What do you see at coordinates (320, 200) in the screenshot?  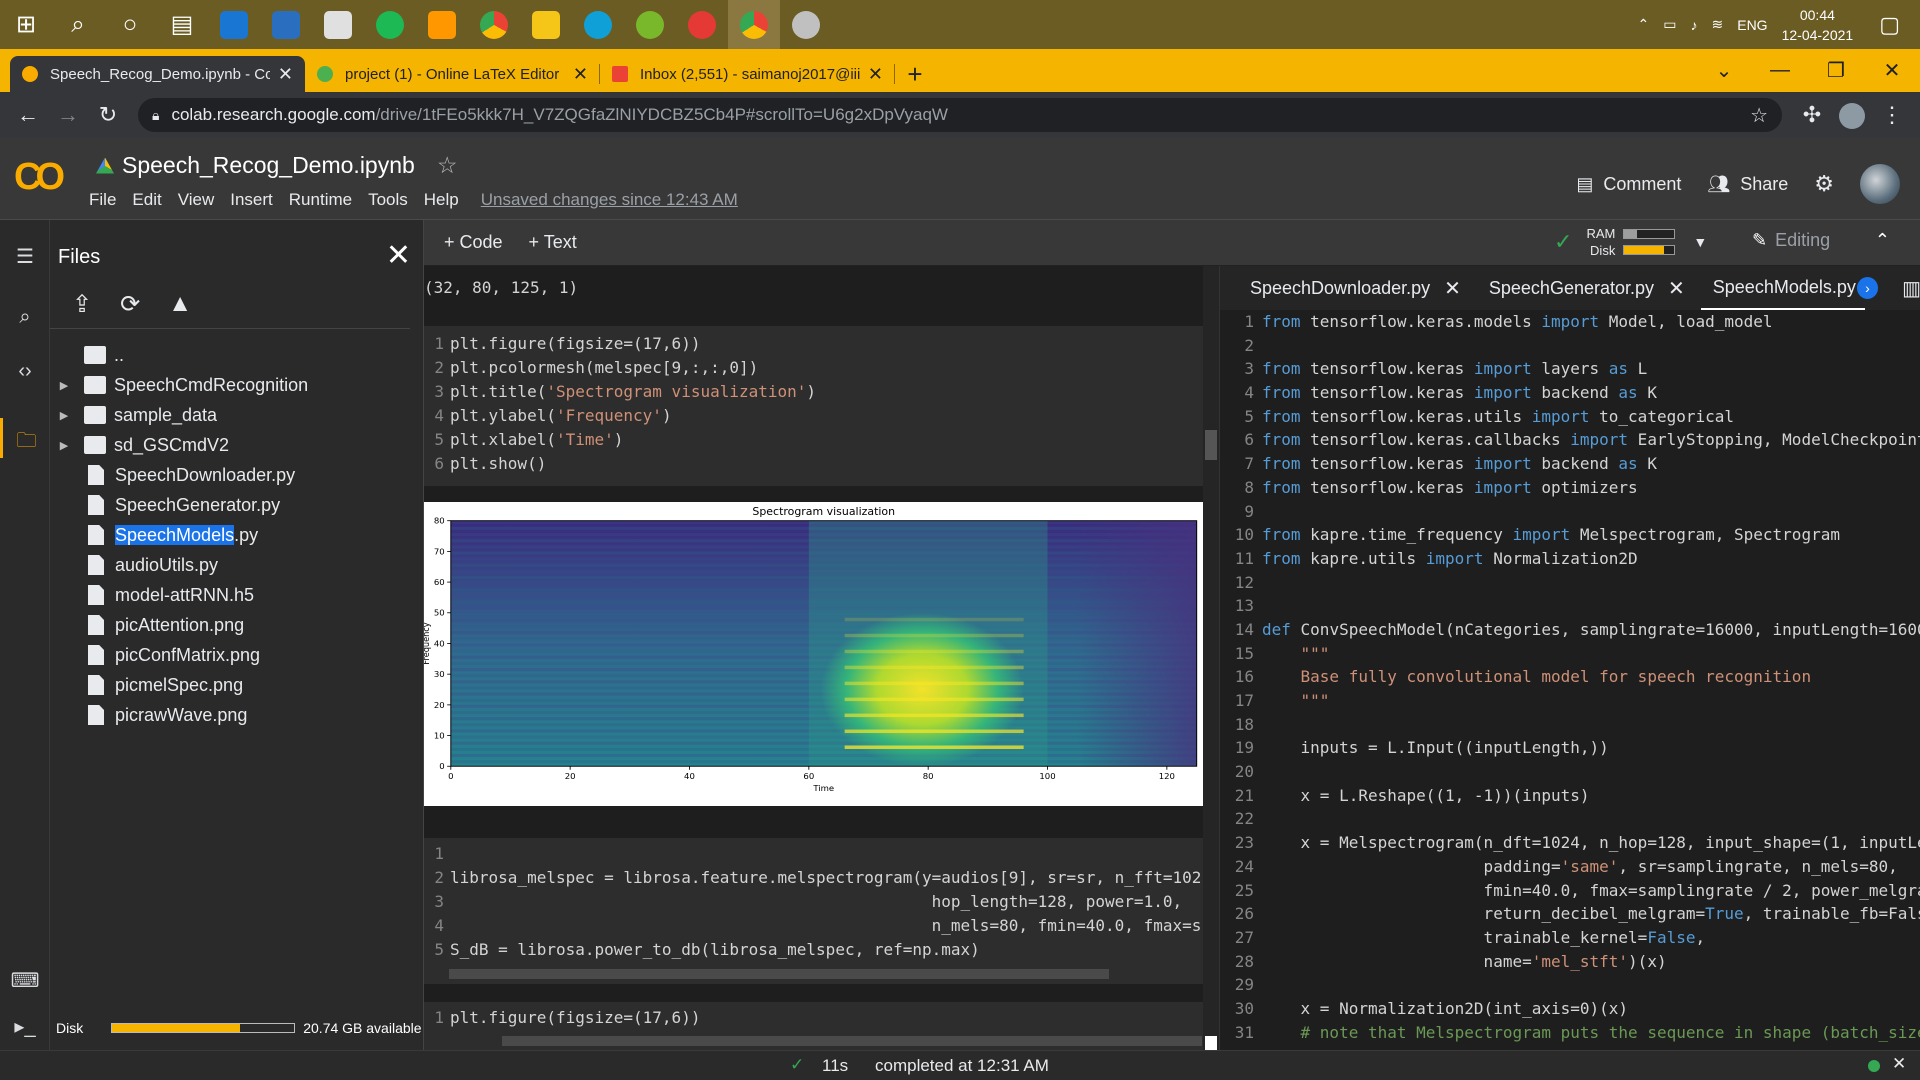 I see `menu-runtime: Runtime` at bounding box center [320, 200].